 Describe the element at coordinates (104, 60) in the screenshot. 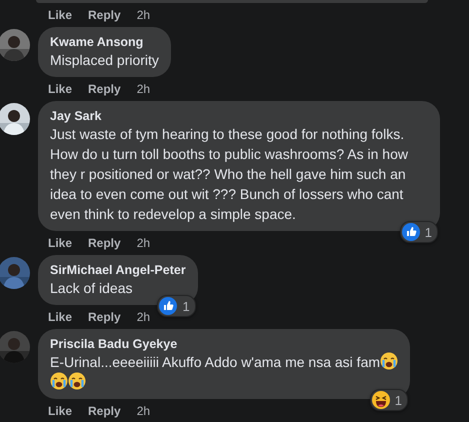

I see `comment-text: Misplaced priority` at that location.